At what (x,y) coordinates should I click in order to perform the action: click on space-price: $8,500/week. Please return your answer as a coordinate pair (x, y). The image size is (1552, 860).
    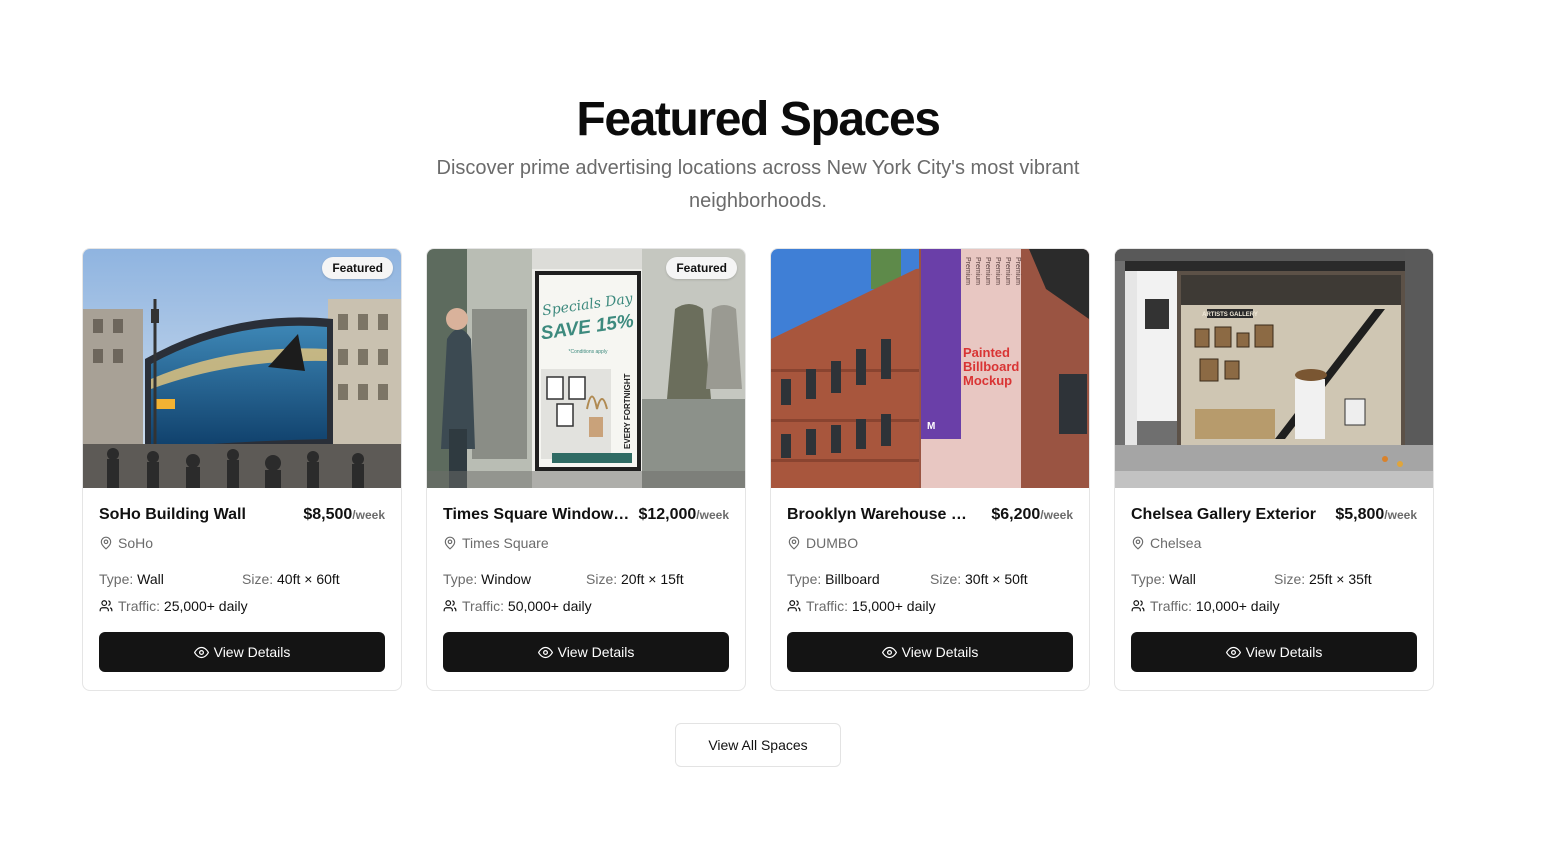
    Looking at the image, I should click on (344, 514).